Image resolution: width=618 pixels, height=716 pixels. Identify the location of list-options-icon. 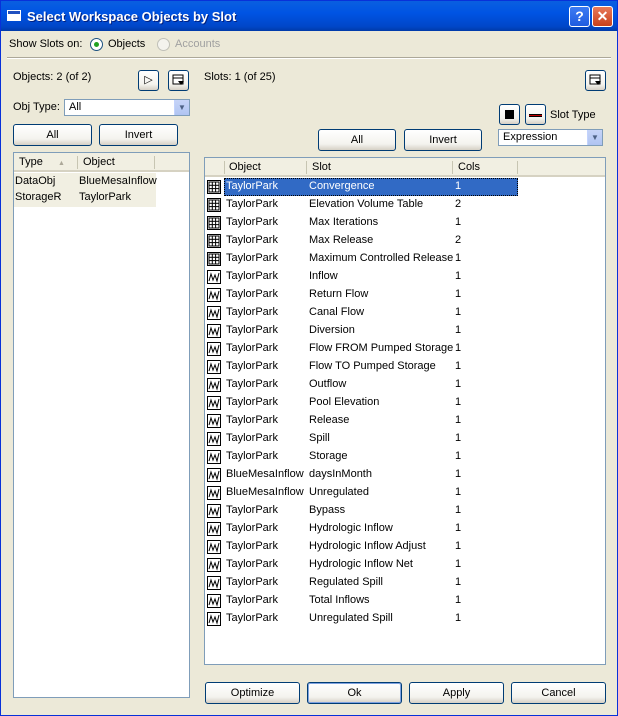
(178, 82).